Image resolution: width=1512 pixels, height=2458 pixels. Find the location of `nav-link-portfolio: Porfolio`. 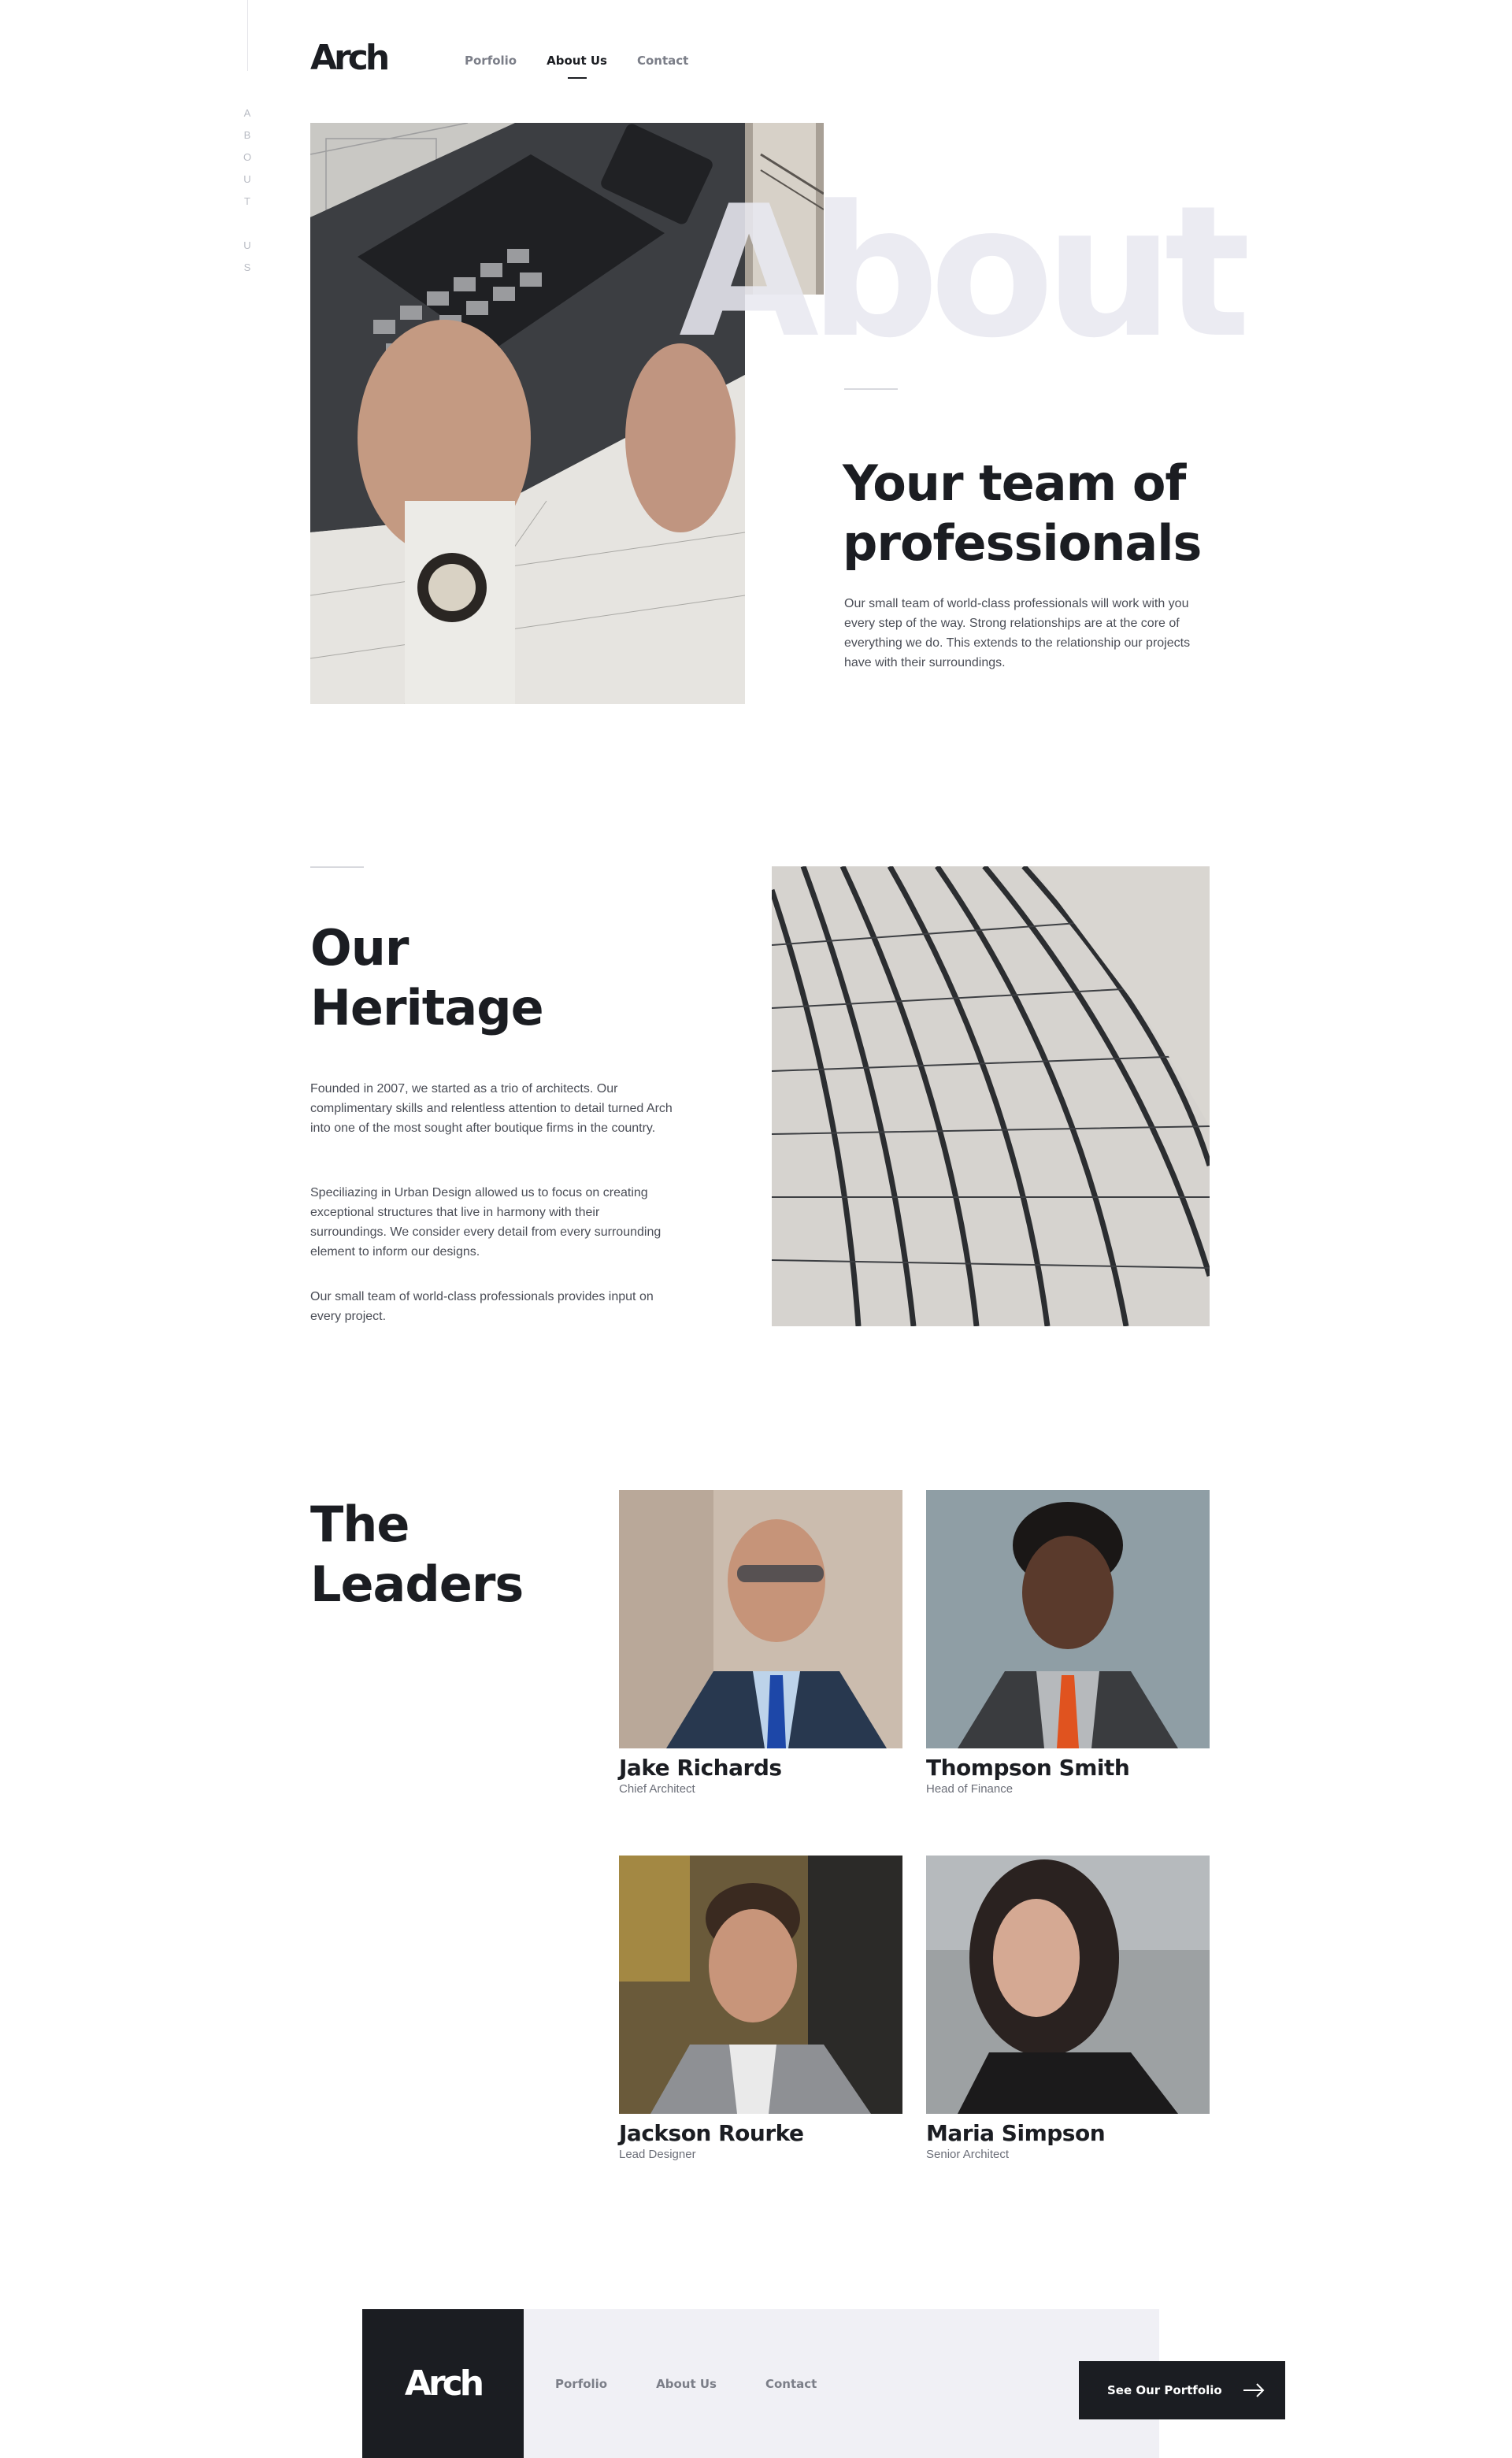

nav-link-portfolio: Porfolio is located at coordinates (491, 61).